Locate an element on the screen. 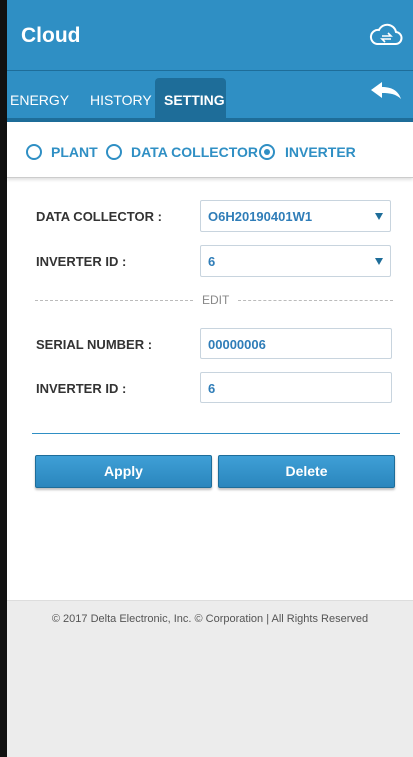  inverter-id-input-label: INVERTER ID : is located at coordinates (81, 388).